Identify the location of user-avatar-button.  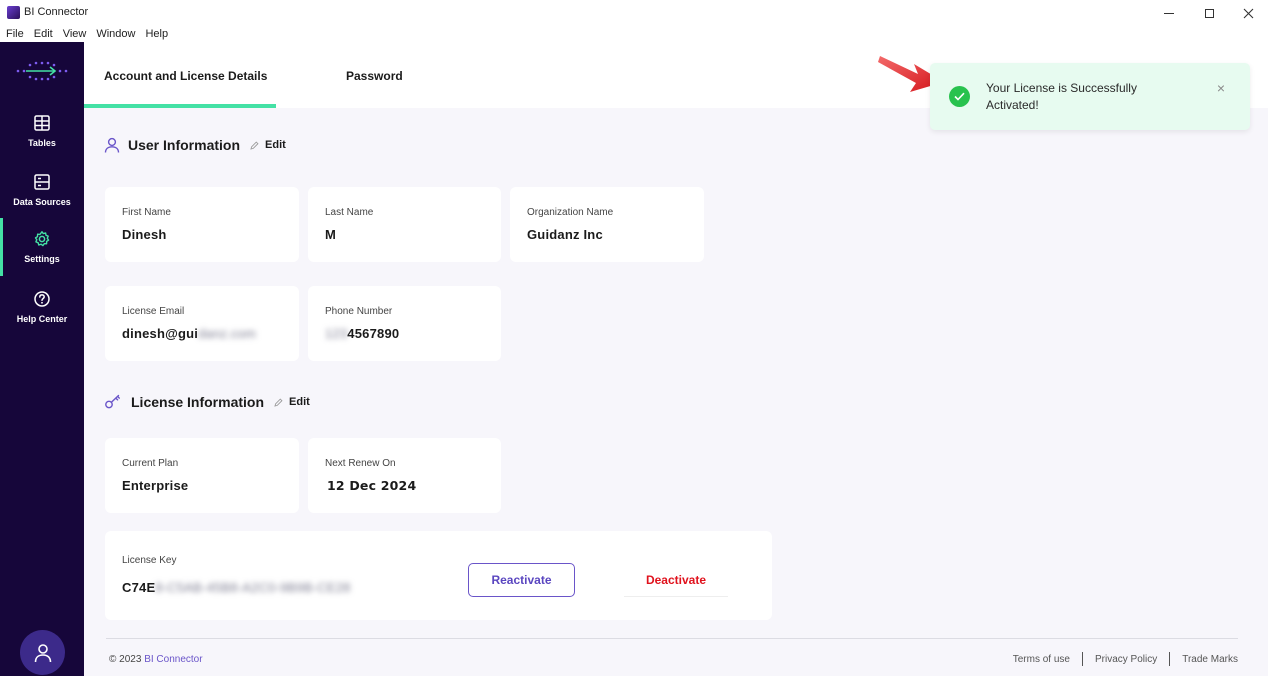
(42, 652).